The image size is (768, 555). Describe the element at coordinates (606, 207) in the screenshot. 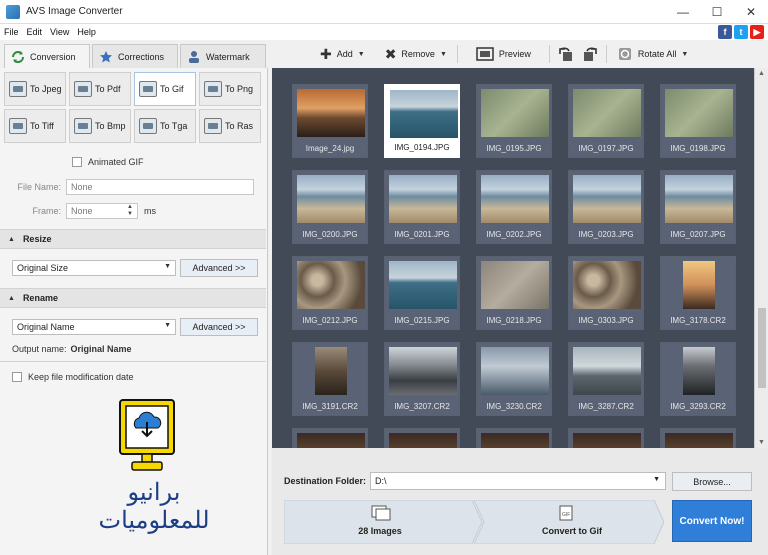

I see `image-thumbnail: IMG_0203.JPG` at that location.